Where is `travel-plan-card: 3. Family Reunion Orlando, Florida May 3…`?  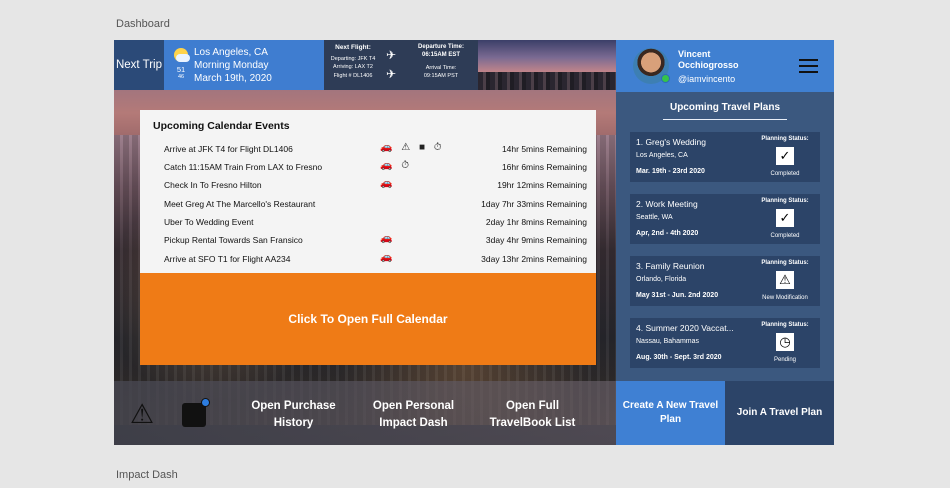 travel-plan-card: 3. Family Reunion Orlando, Florida May 3… is located at coordinates (725, 281).